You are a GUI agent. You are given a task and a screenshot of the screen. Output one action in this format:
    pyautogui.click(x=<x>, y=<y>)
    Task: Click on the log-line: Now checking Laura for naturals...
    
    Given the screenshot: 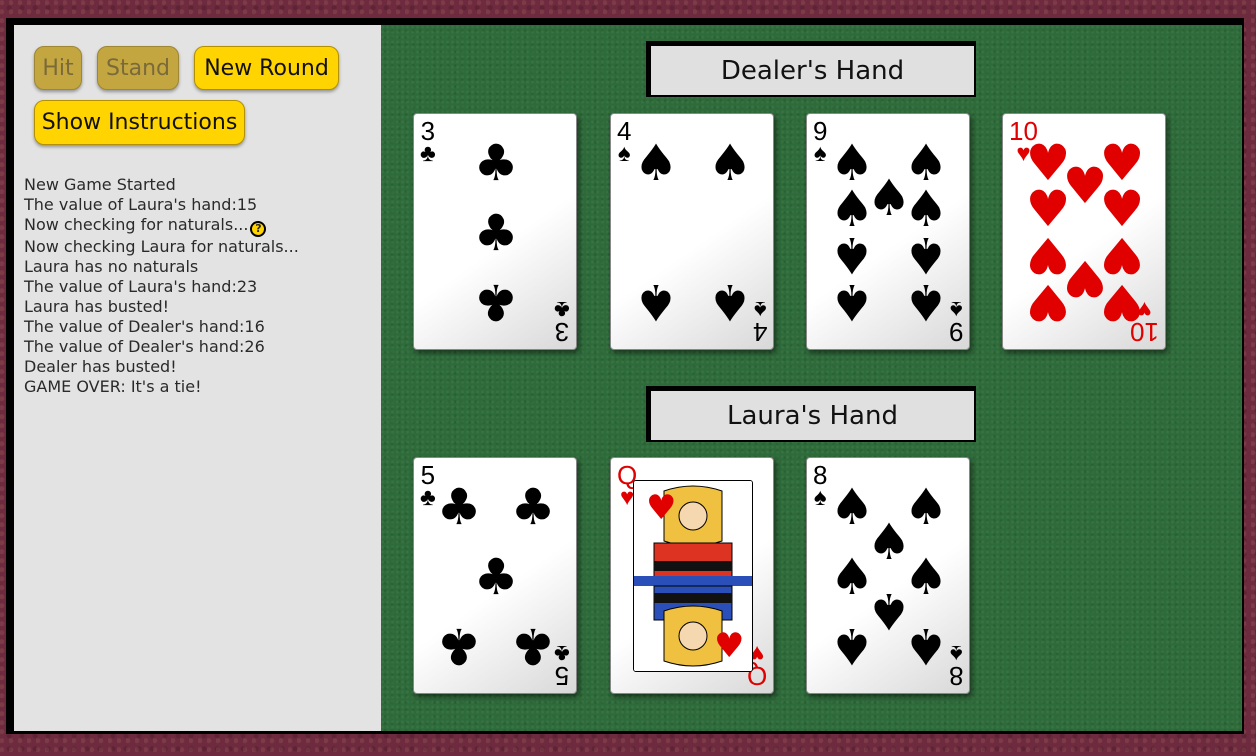 What is the action you would take?
    pyautogui.click(x=161, y=246)
    